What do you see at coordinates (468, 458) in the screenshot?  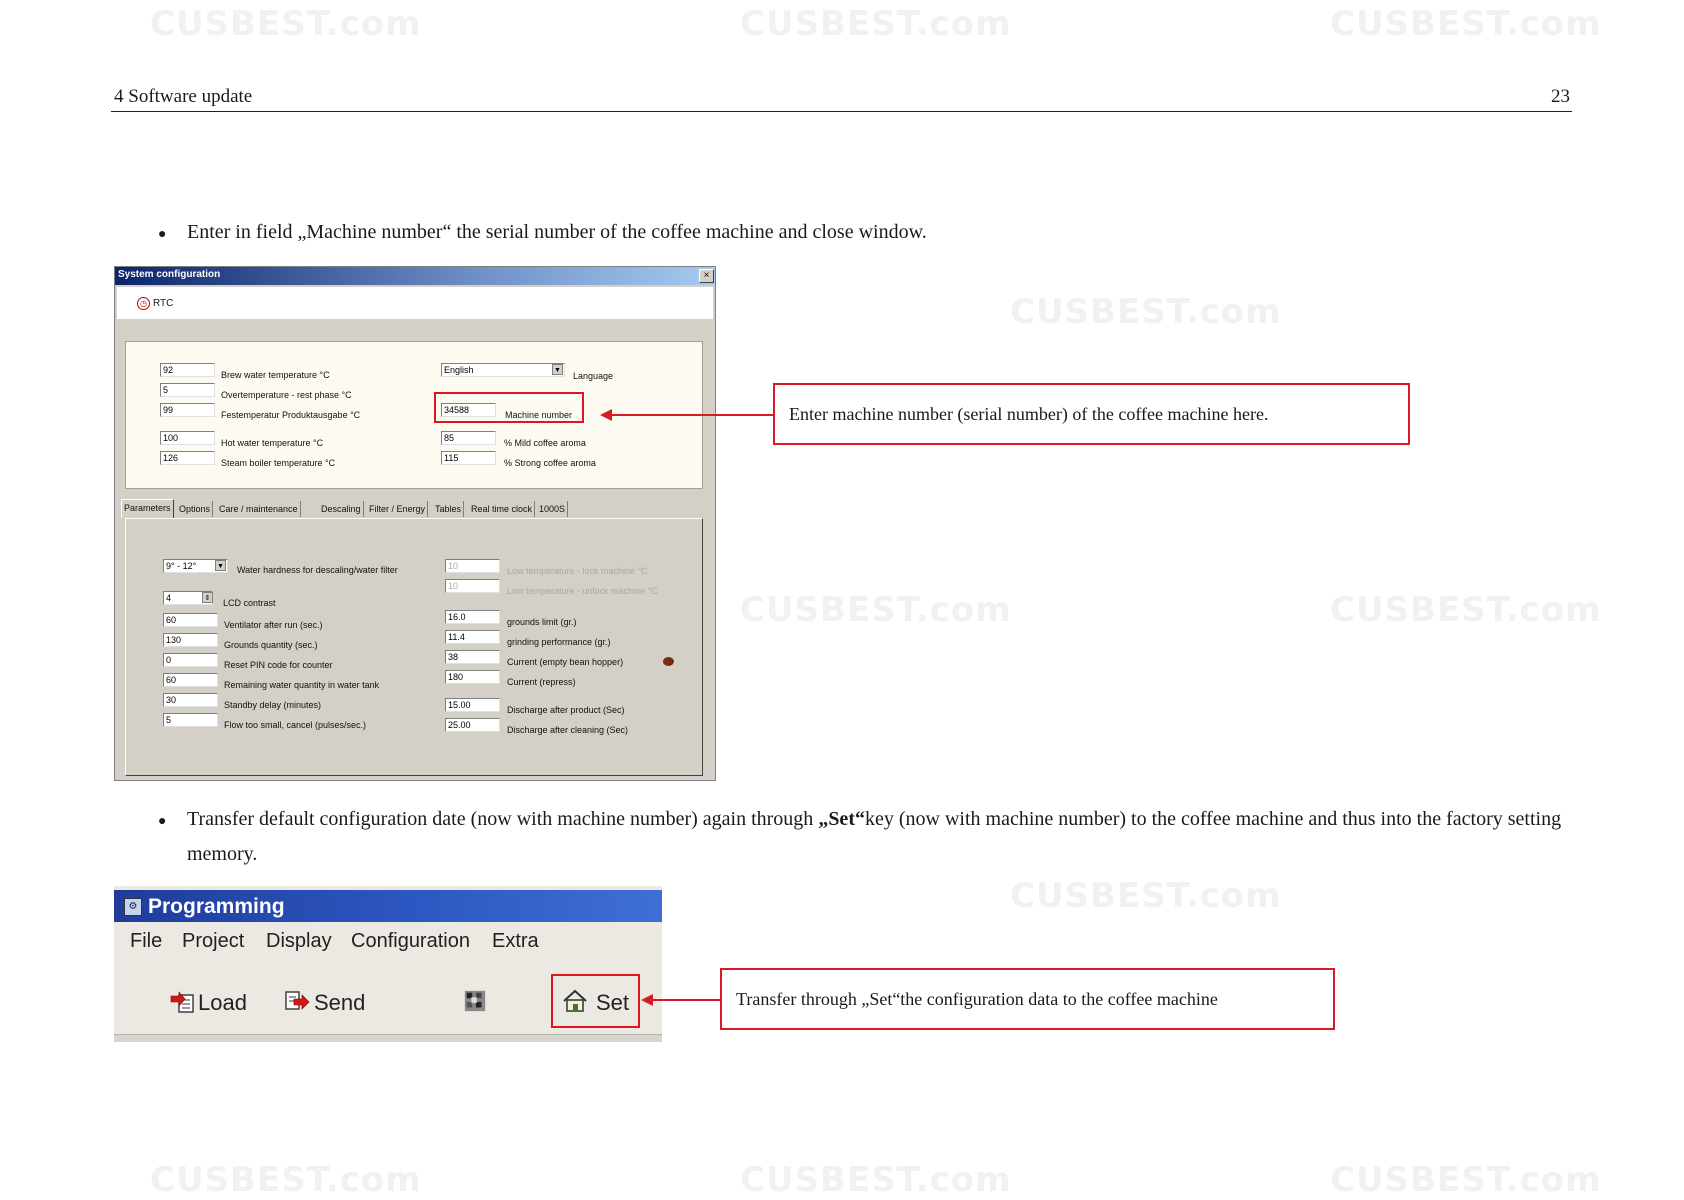 I see `strong-aroma-field: 115` at bounding box center [468, 458].